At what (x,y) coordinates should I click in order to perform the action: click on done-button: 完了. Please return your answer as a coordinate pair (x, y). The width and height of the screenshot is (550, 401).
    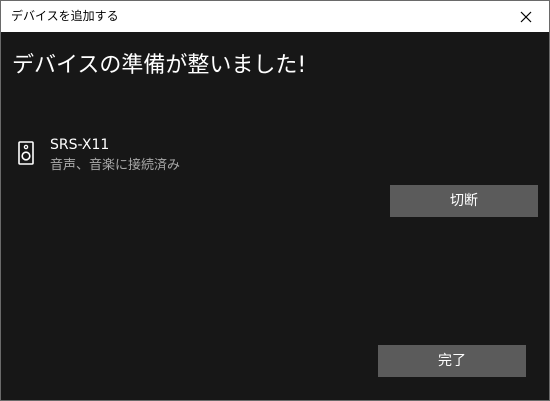
    Looking at the image, I should click on (452, 361).